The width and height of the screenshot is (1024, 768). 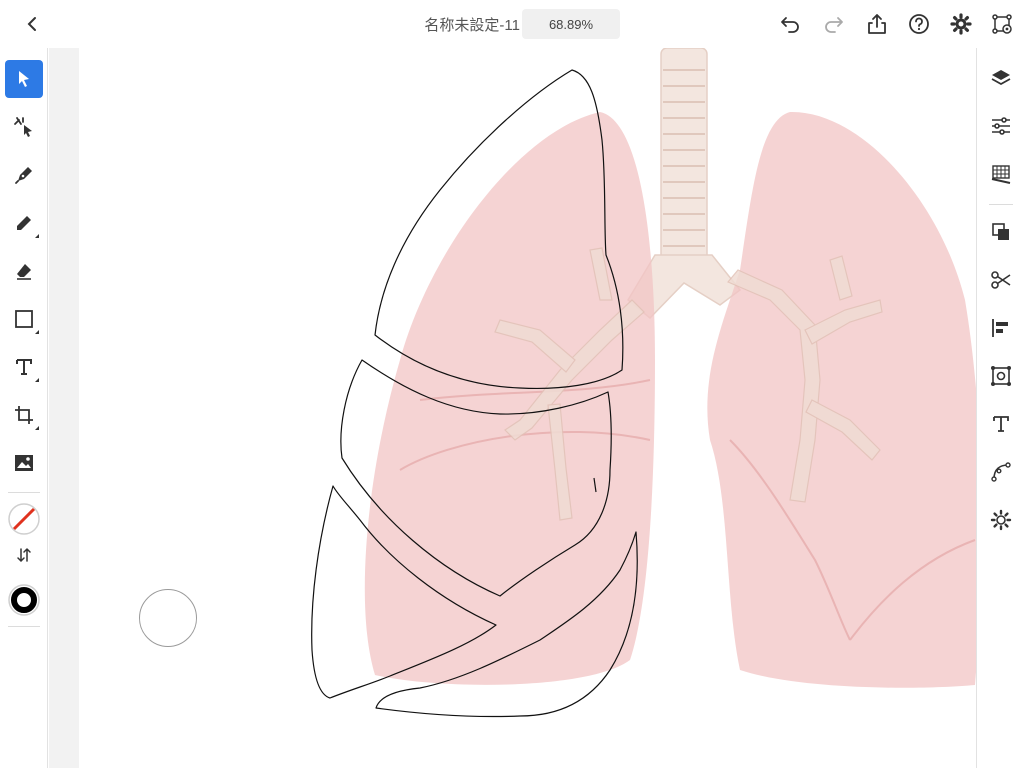 What do you see at coordinates (1000, 408) in the screenshot?
I see `right-panel` at bounding box center [1000, 408].